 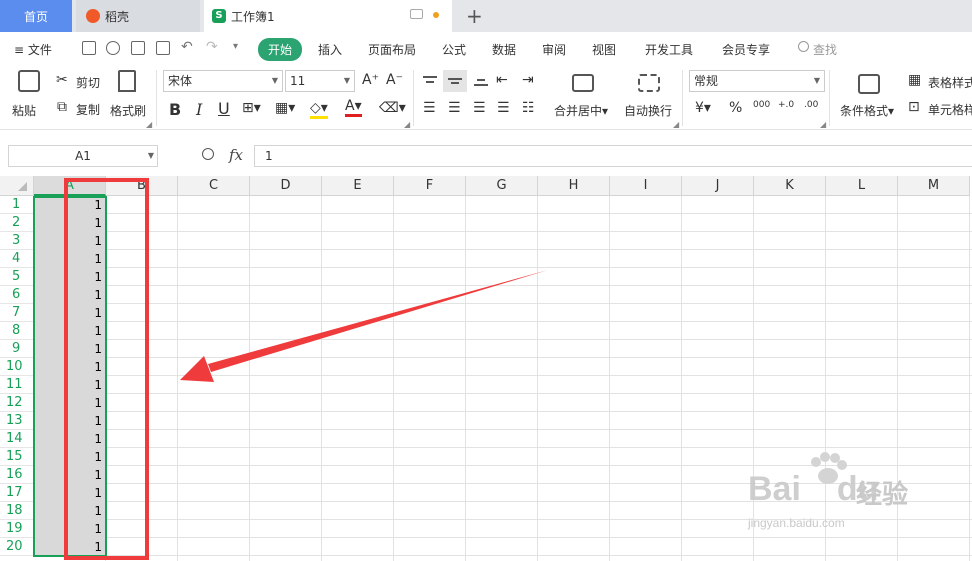 I want to click on tab-daoke: 稻壳, so click(x=138, y=16).